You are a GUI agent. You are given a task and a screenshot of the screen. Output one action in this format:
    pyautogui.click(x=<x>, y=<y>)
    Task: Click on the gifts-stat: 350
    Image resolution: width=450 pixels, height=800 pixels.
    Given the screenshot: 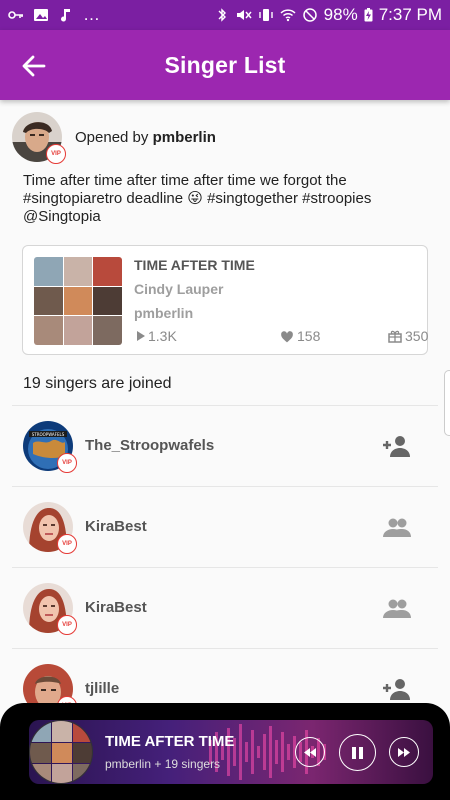 What is the action you would take?
    pyautogui.click(x=408, y=336)
    